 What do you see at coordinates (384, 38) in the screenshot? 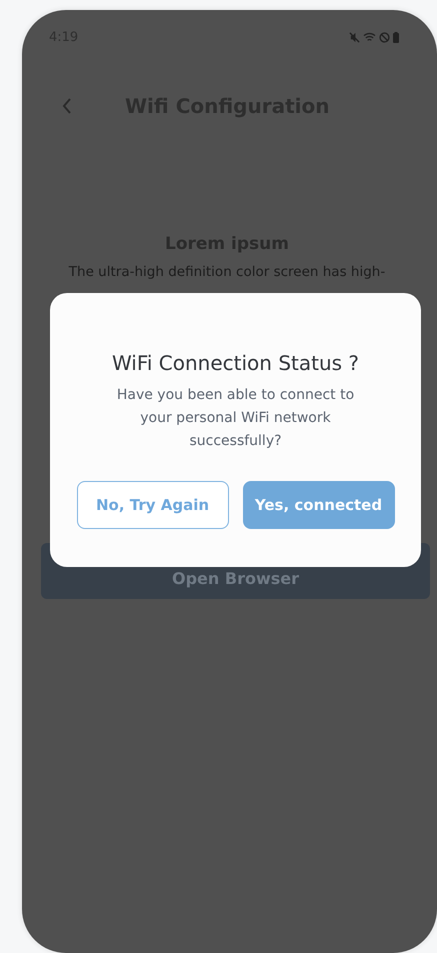
I see `do-not-disturb-icon` at bounding box center [384, 38].